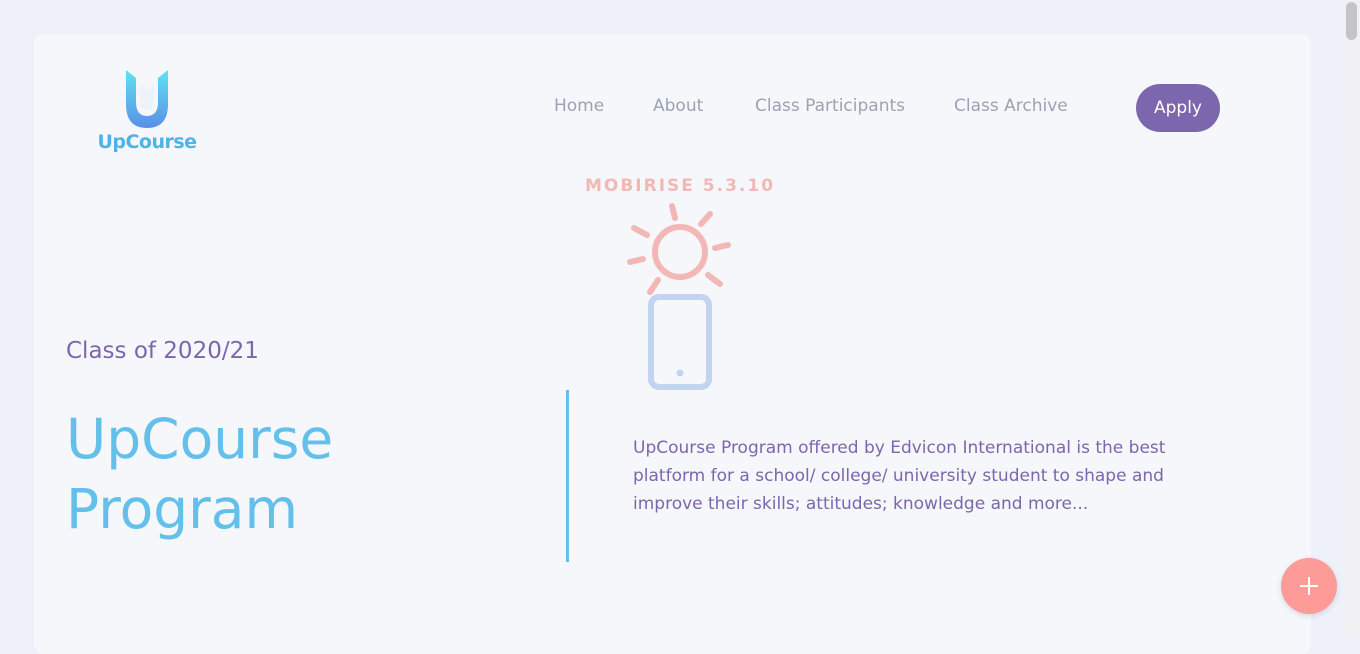 The image size is (1360, 654). I want to click on plus-icon, so click(1309, 586).